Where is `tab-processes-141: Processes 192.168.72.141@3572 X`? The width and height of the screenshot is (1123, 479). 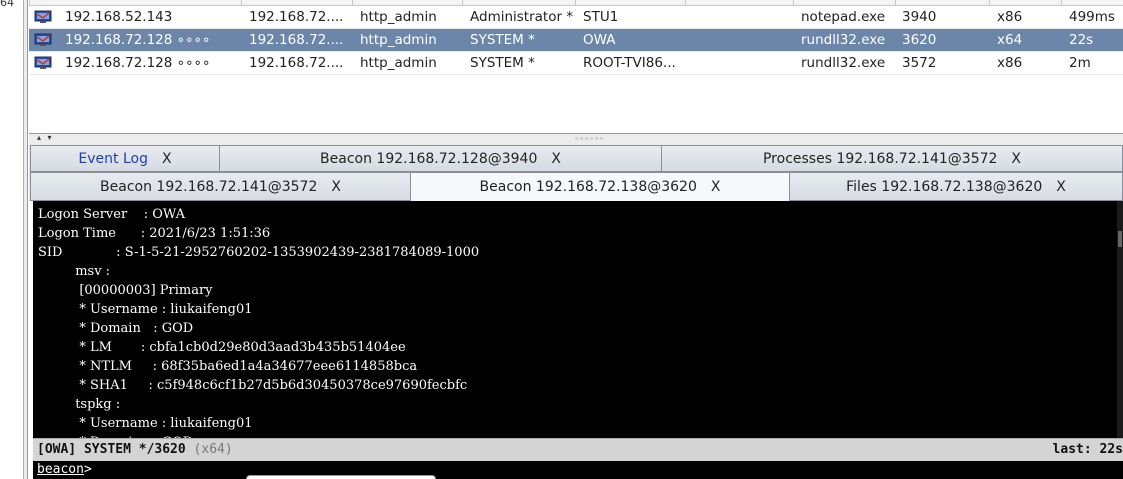
tab-processes-141: Processes 192.168.72.141@3572 X is located at coordinates (892, 158).